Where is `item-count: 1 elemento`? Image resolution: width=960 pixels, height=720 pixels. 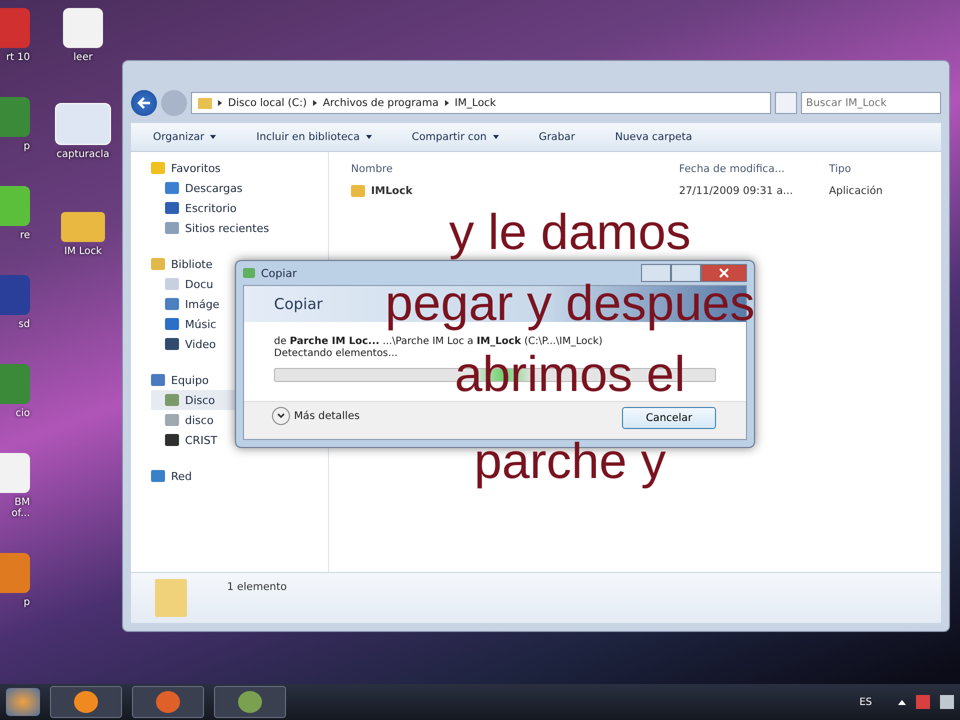 item-count: 1 elemento is located at coordinates (257, 587).